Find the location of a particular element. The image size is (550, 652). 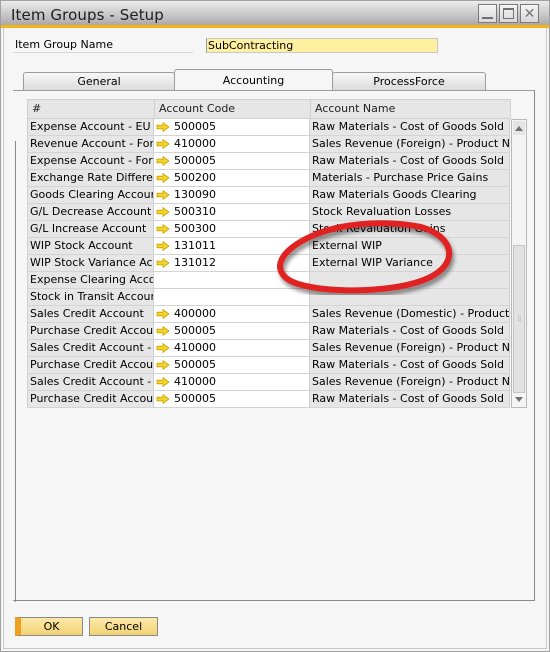

scroll-up-button is located at coordinates (519, 128).